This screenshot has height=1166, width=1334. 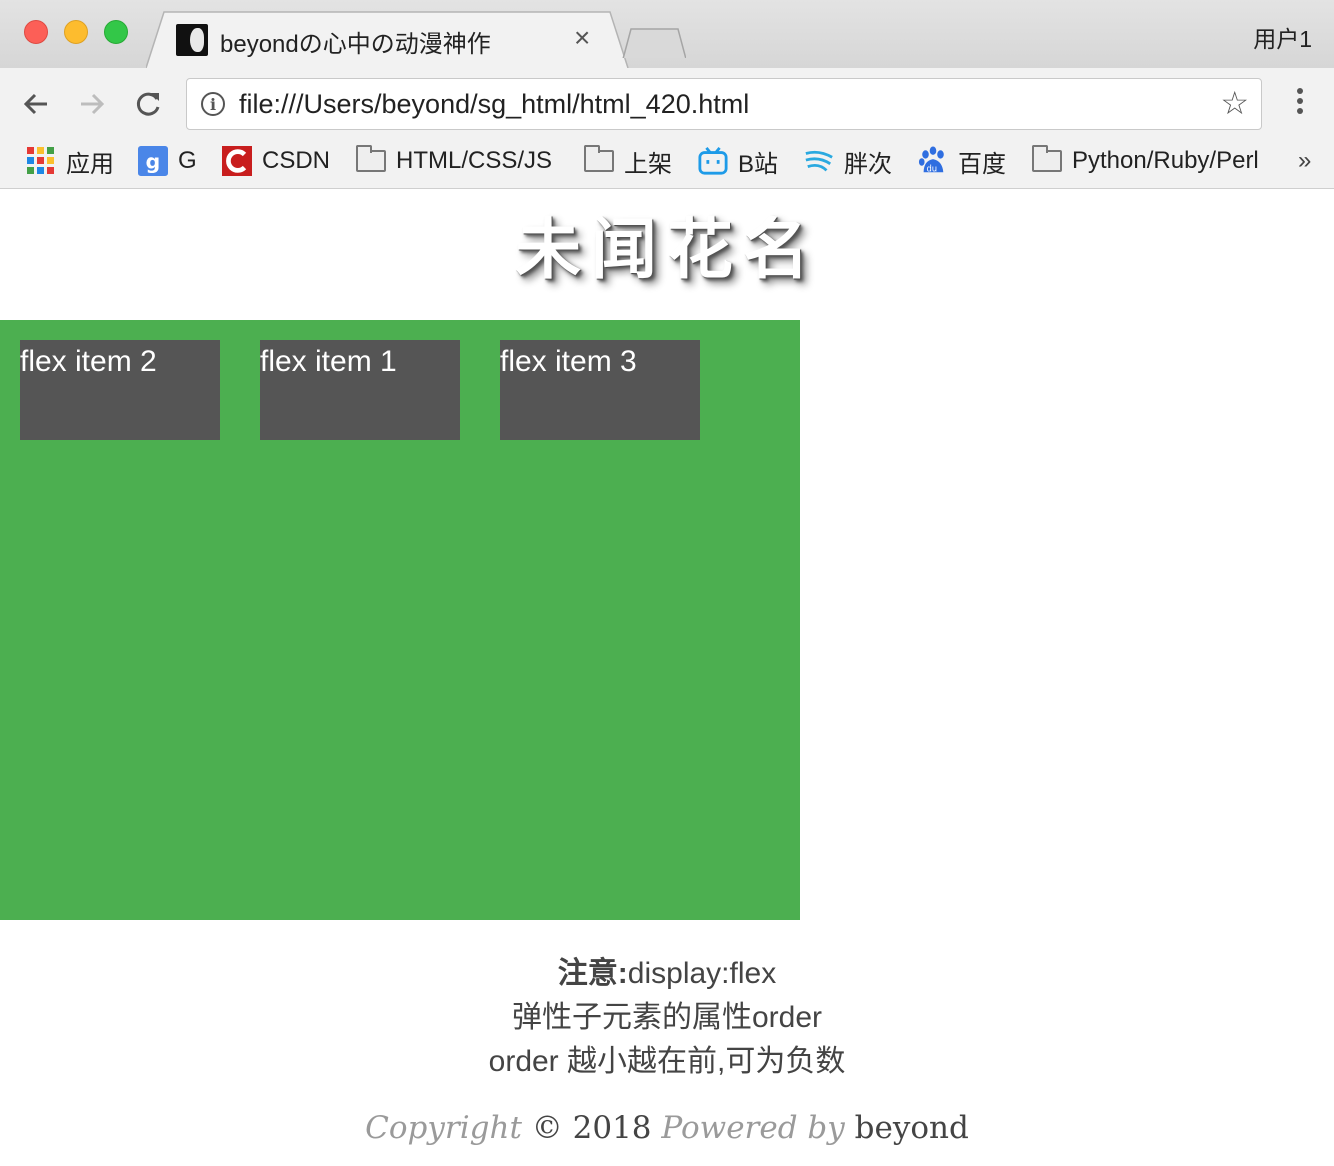 What do you see at coordinates (648, 164) in the screenshot?
I see `bookmark-label: 上架` at bounding box center [648, 164].